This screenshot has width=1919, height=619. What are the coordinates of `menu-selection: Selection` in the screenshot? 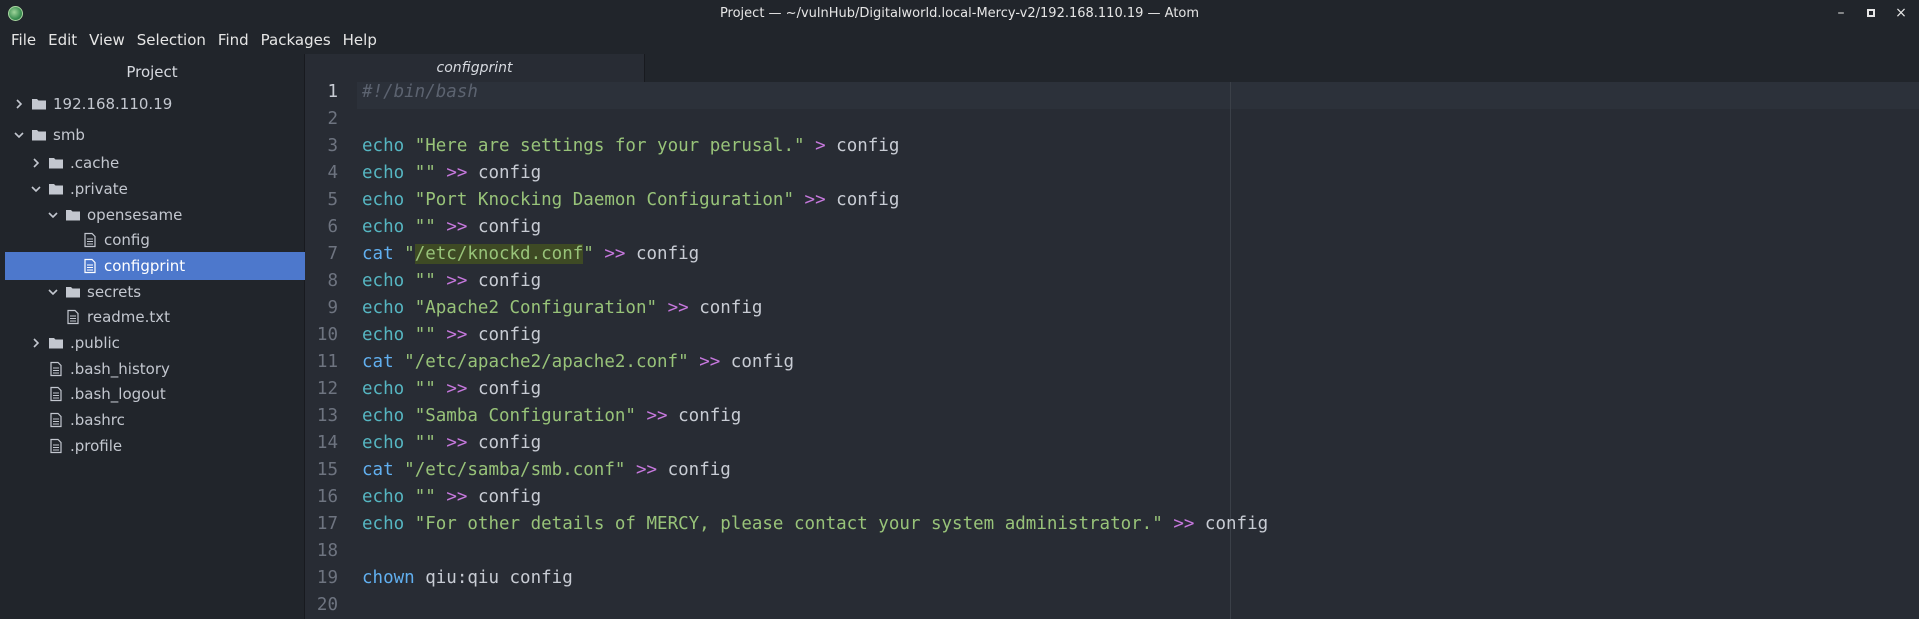 It's located at (171, 40).